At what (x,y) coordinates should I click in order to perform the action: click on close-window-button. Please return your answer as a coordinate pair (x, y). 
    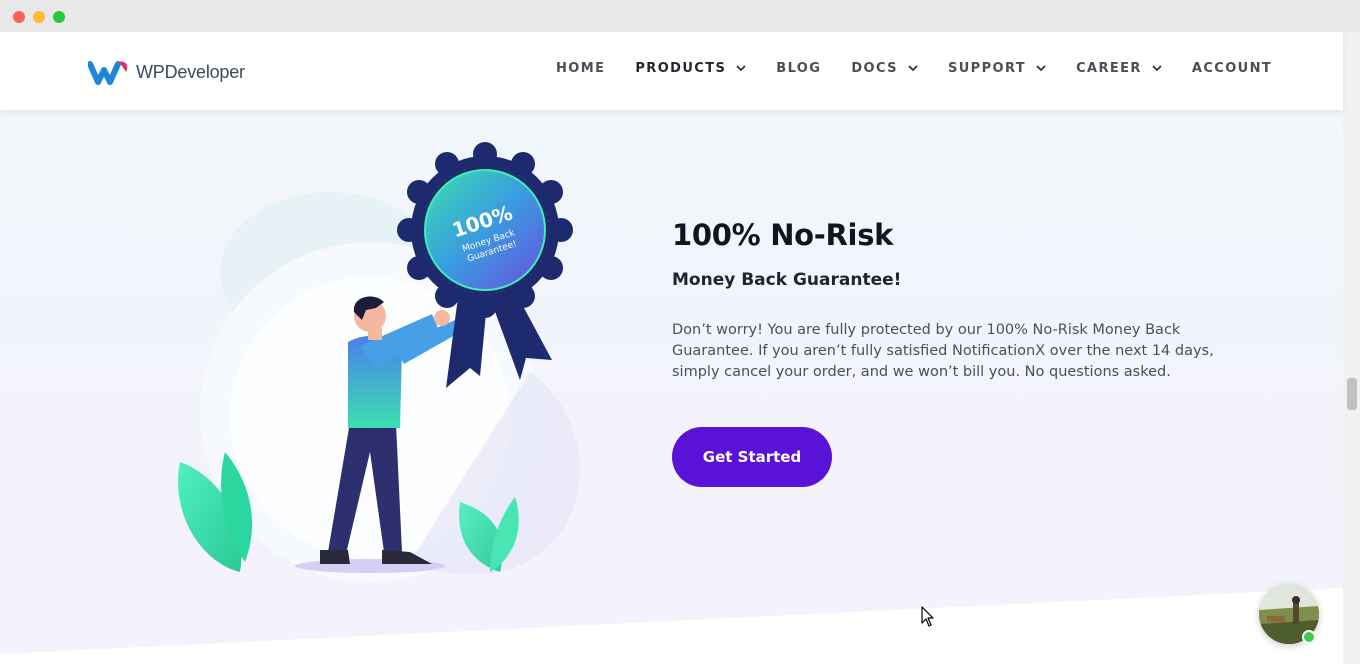
    Looking at the image, I should click on (19, 17).